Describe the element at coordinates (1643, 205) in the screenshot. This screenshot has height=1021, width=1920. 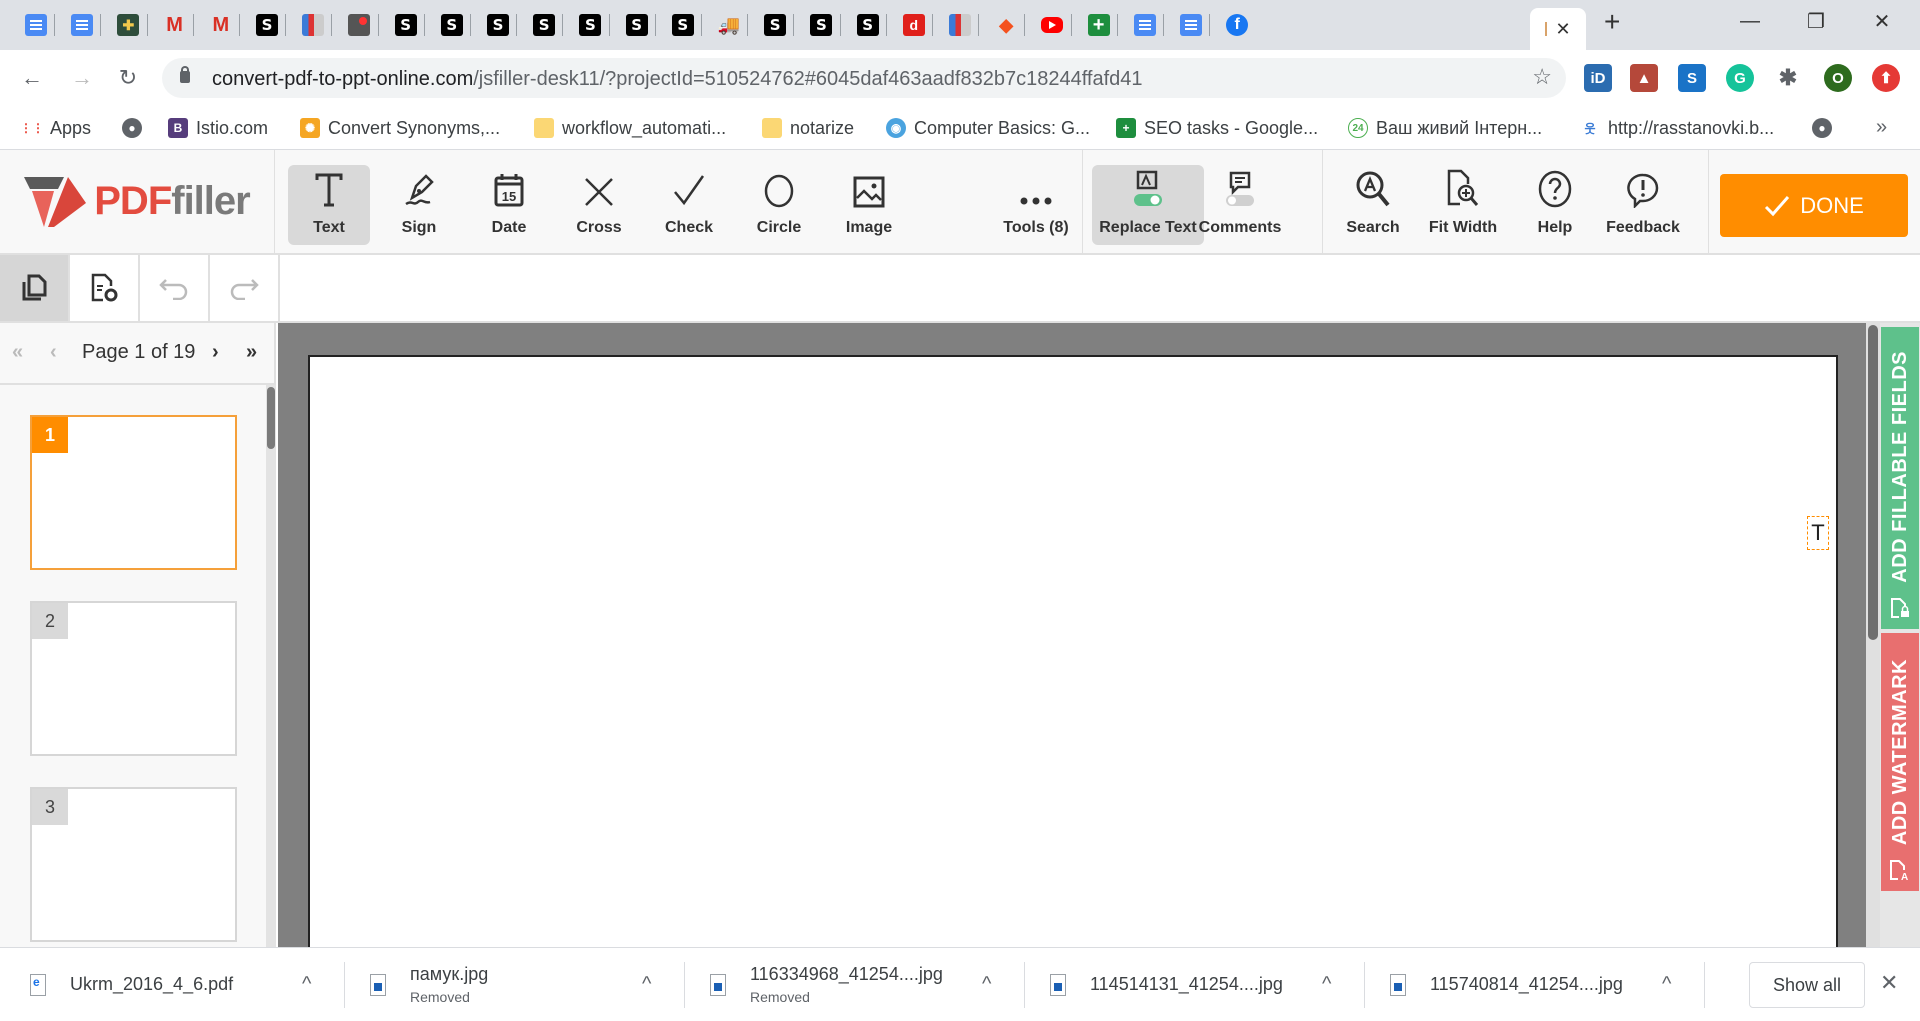
I see `tool-feedback: Feedback` at that location.